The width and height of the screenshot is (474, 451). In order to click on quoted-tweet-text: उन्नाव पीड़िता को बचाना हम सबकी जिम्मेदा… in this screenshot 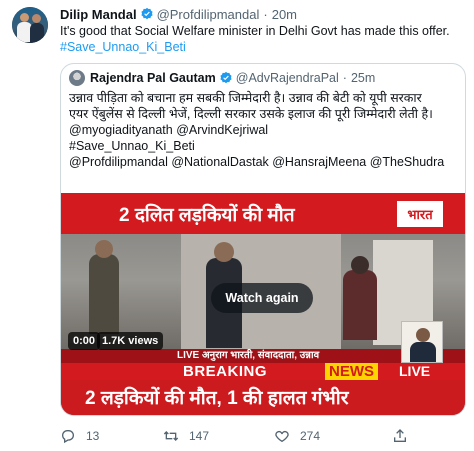, I will do `click(265, 130)`.